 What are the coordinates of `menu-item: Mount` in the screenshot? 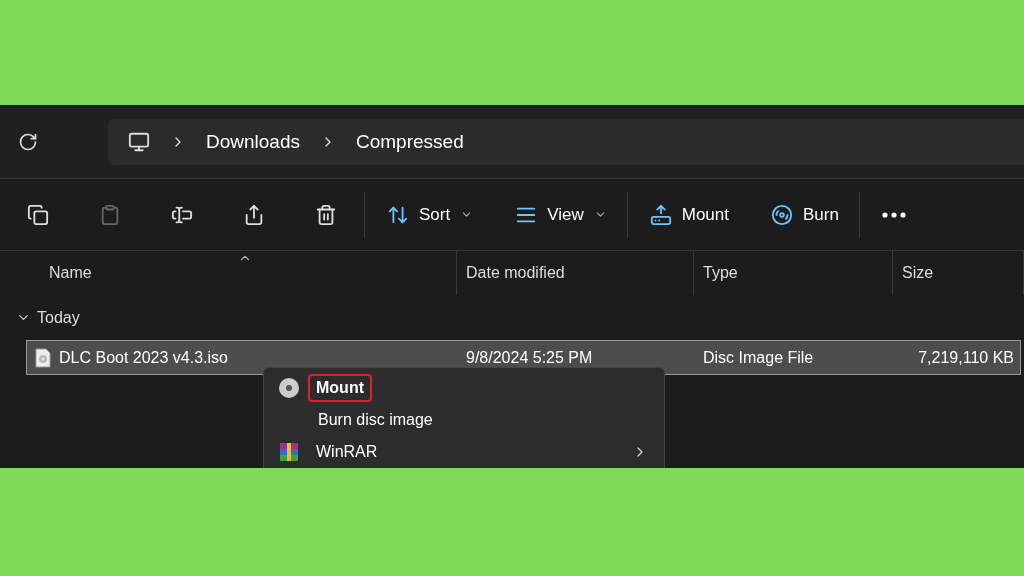 It's located at (340, 388).